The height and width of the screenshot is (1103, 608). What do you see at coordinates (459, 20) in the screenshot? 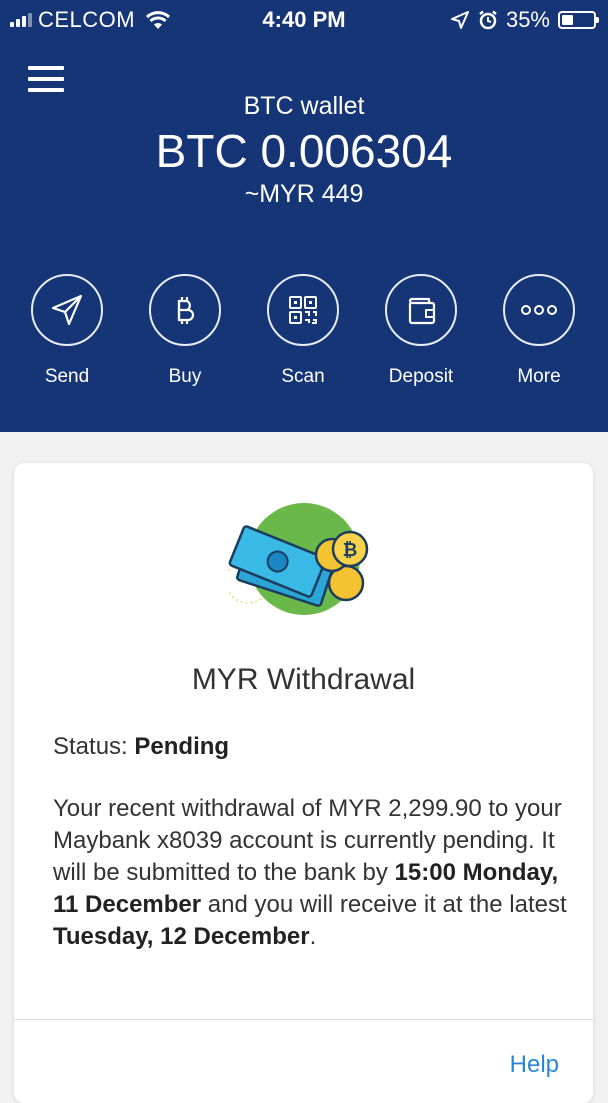
I see `location-arrow-icon` at bounding box center [459, 20].